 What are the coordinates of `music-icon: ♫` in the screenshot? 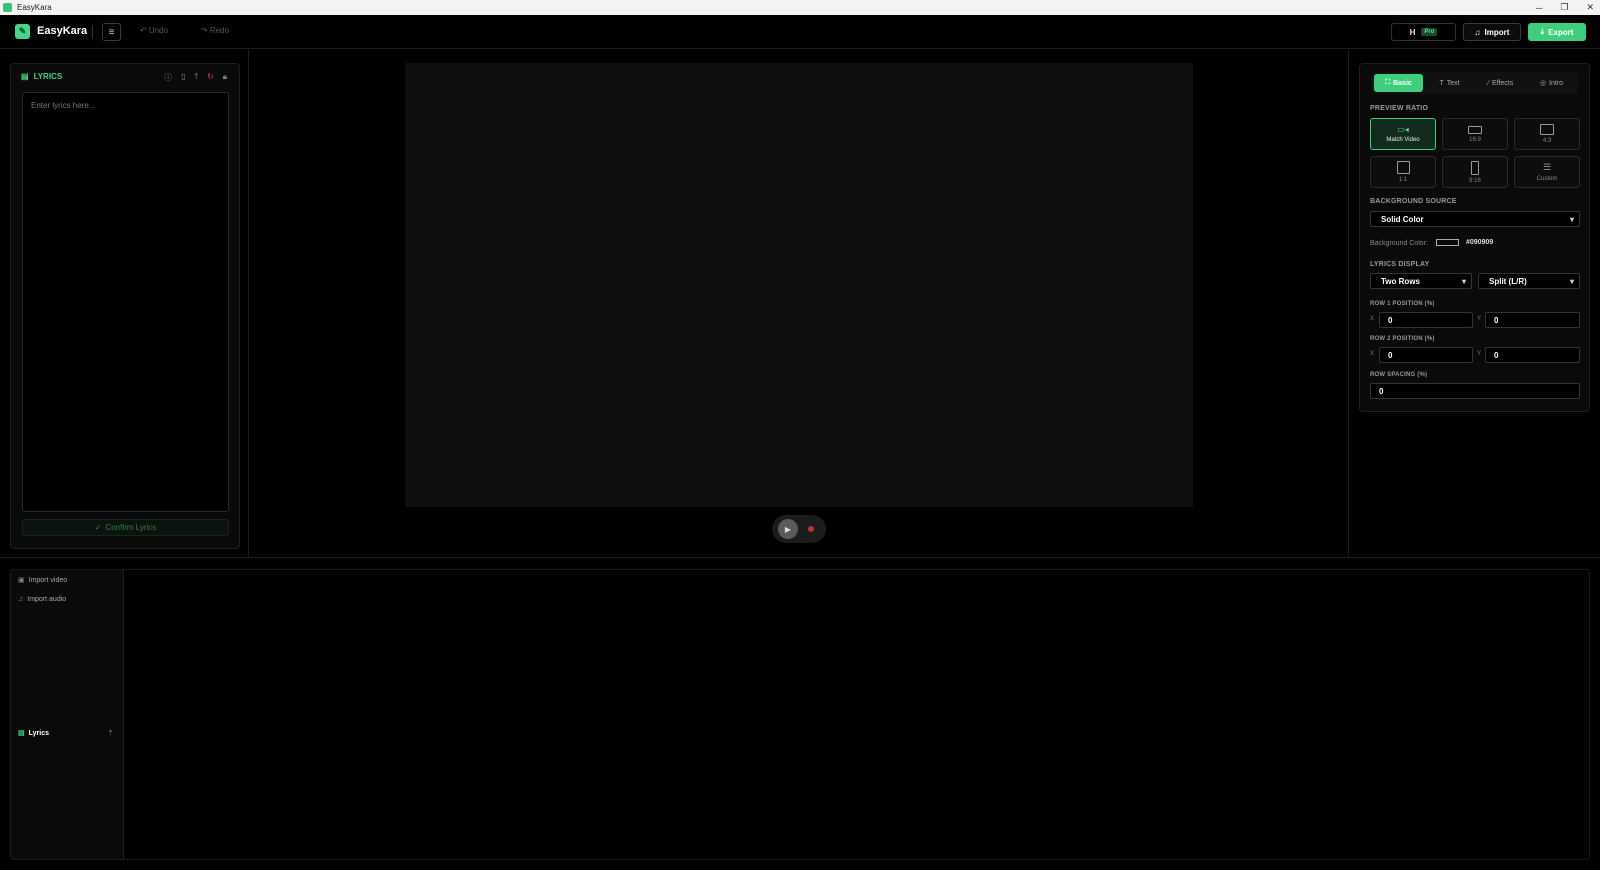 It's located at (21, 599).